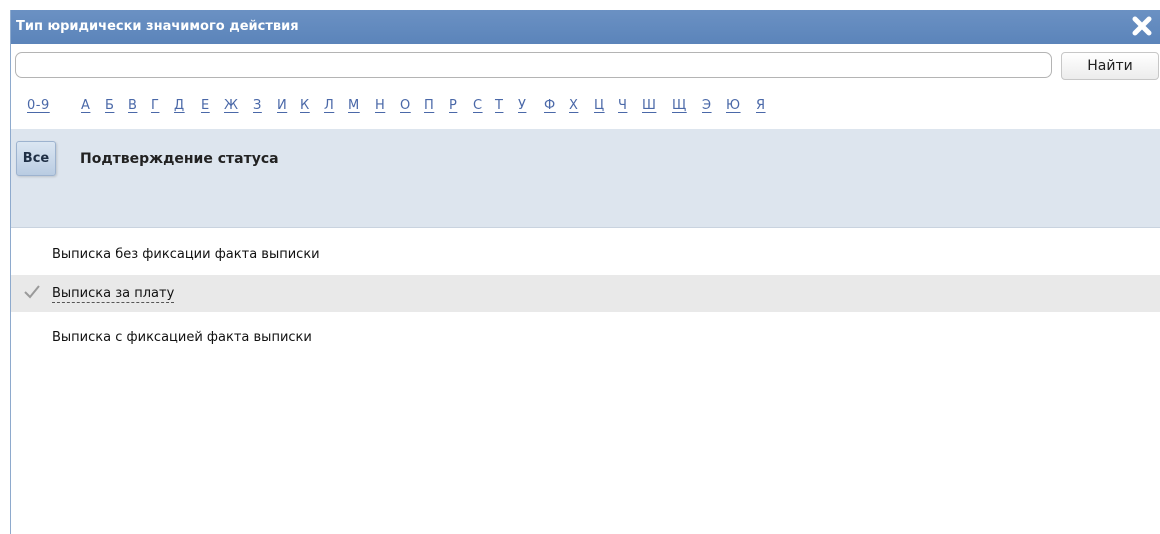 The height and width of the screenshot is (534, 1160). I want to click on divider, so click(585, 227).